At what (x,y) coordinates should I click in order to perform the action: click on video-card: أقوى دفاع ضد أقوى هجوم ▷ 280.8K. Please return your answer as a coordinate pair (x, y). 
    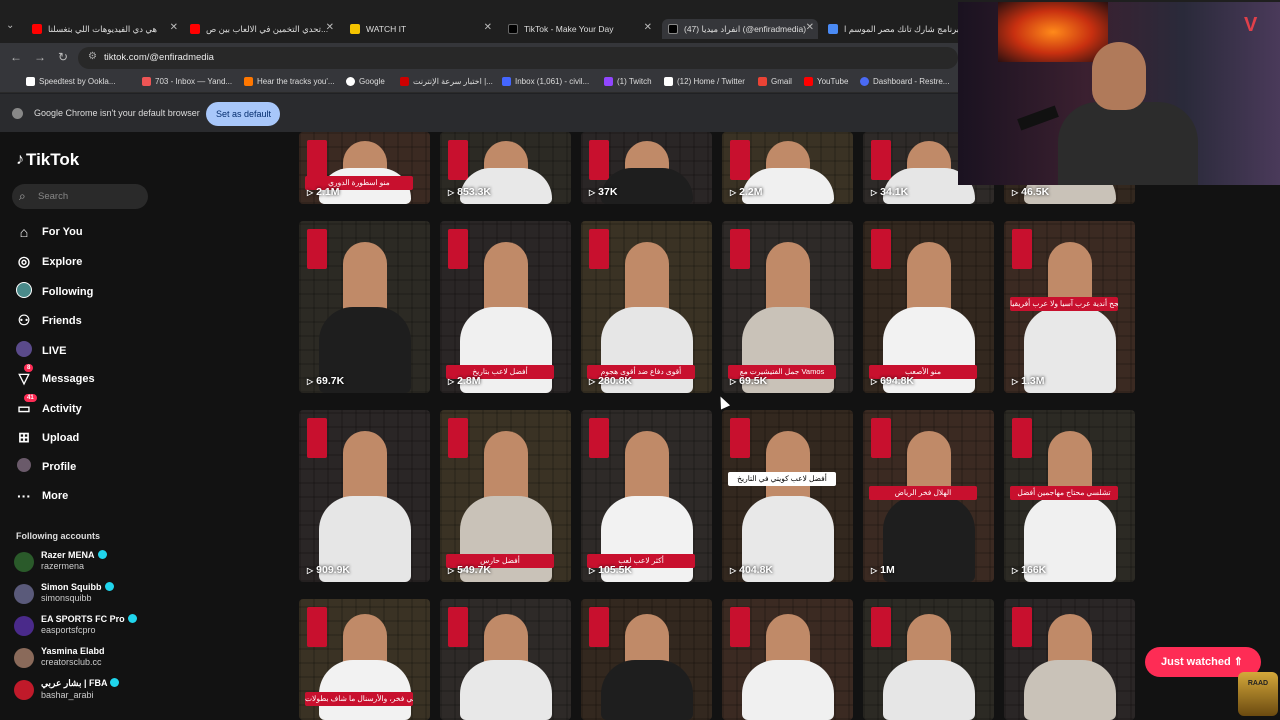
    Looking at the image, I should click on (646, 307).